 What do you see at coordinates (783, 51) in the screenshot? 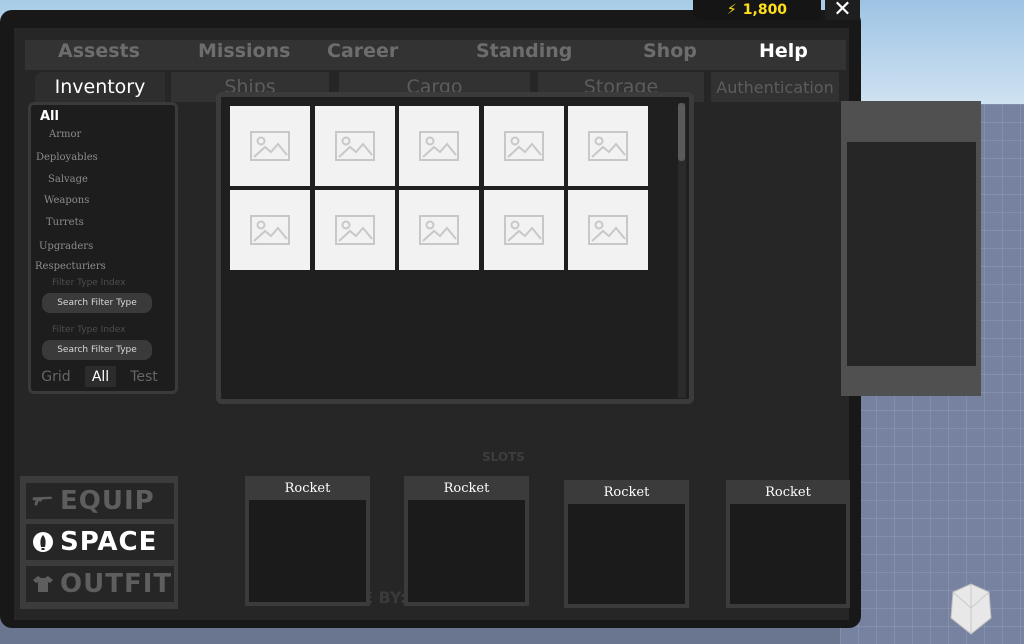
I see `tab-help: Help` at bounding box center [783, 51].